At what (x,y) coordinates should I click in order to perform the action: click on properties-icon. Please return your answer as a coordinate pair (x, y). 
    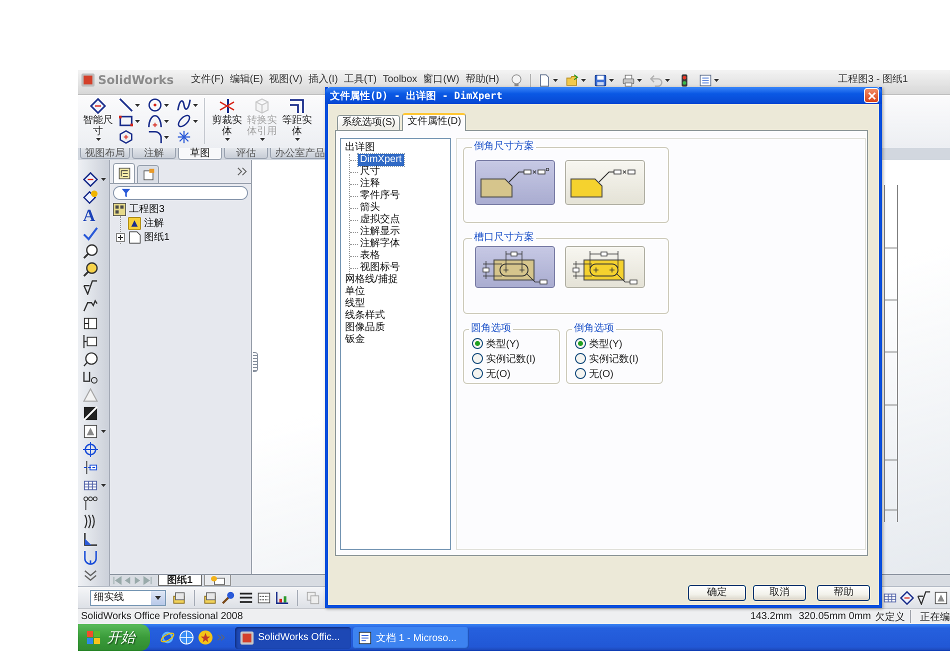
    Looking at the image, I should click on (148, 174).